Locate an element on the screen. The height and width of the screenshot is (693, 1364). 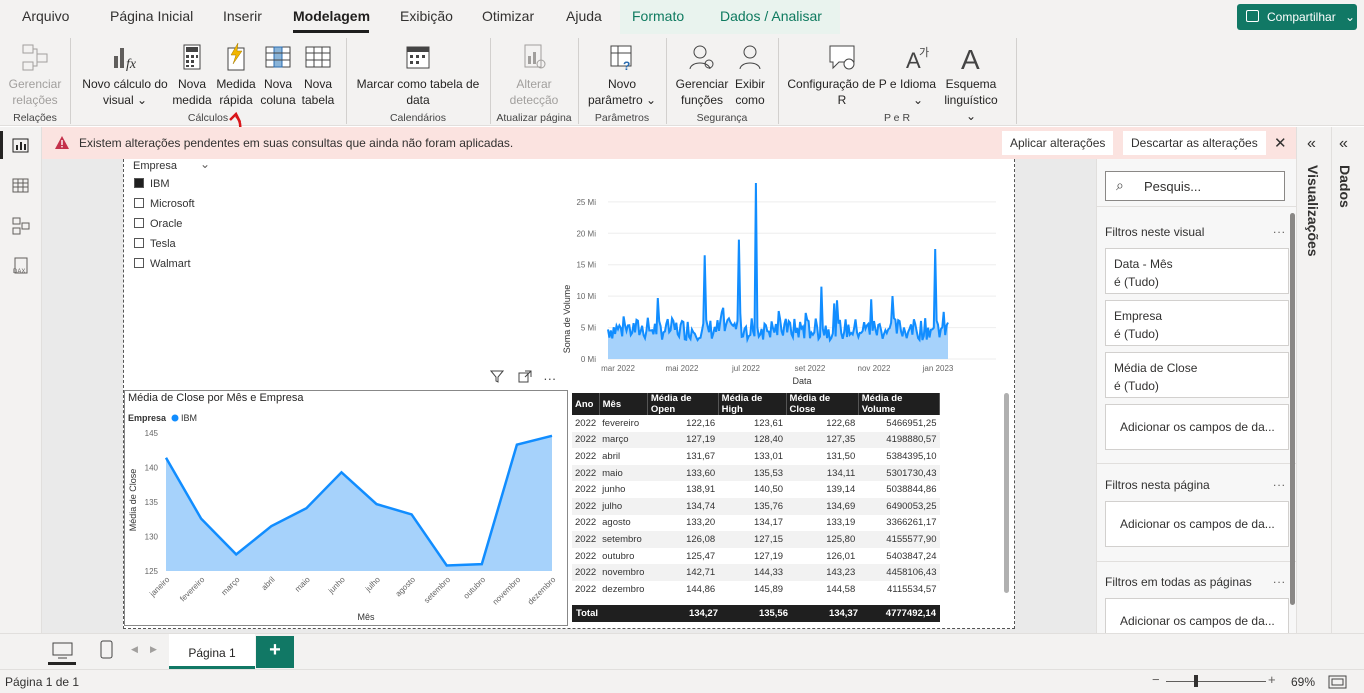
filters-scrollbar is located at coordinates (1292, 409).